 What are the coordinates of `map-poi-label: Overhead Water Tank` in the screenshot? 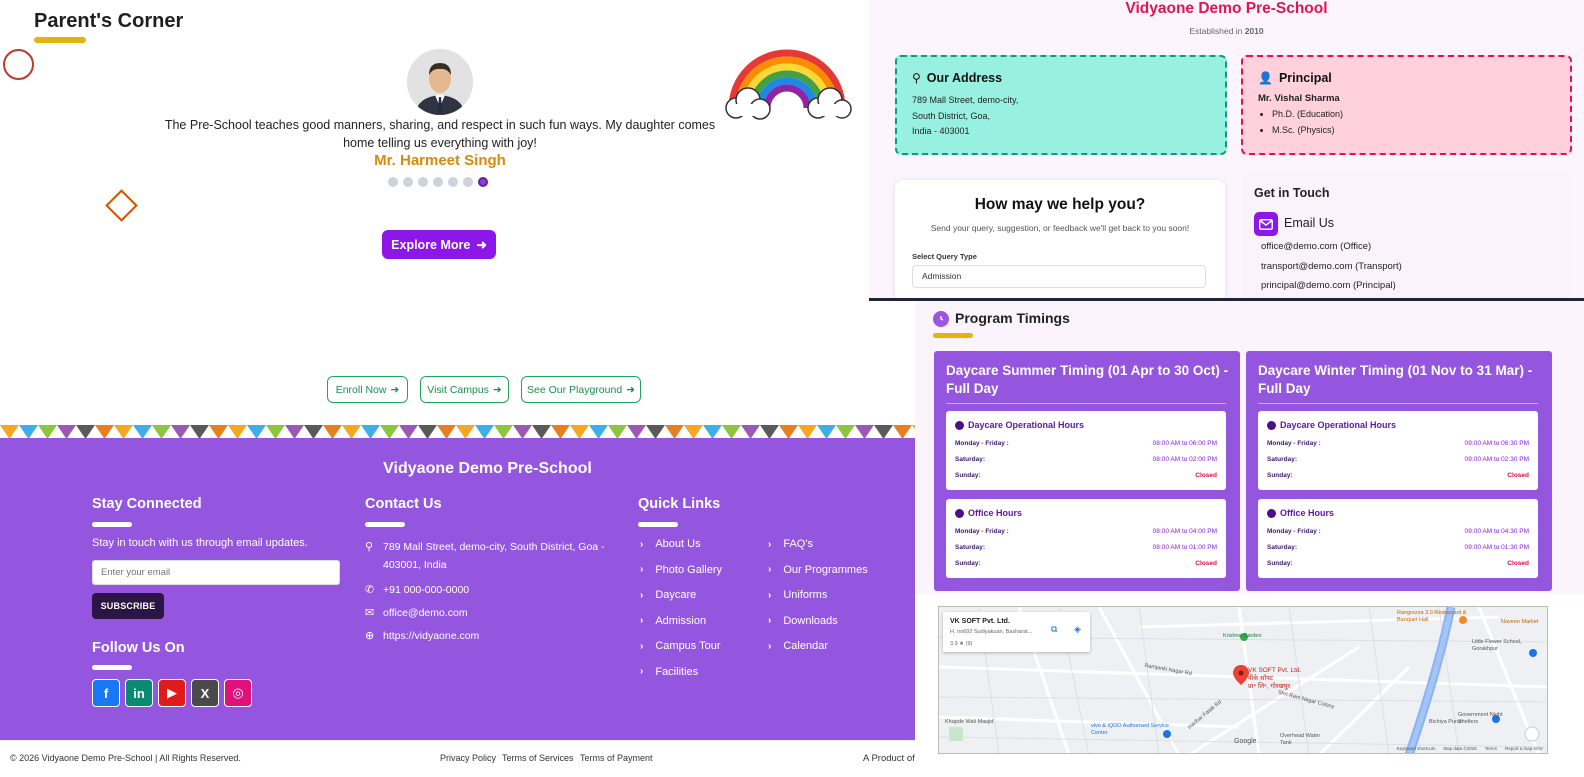 It's located at (1300, 739).